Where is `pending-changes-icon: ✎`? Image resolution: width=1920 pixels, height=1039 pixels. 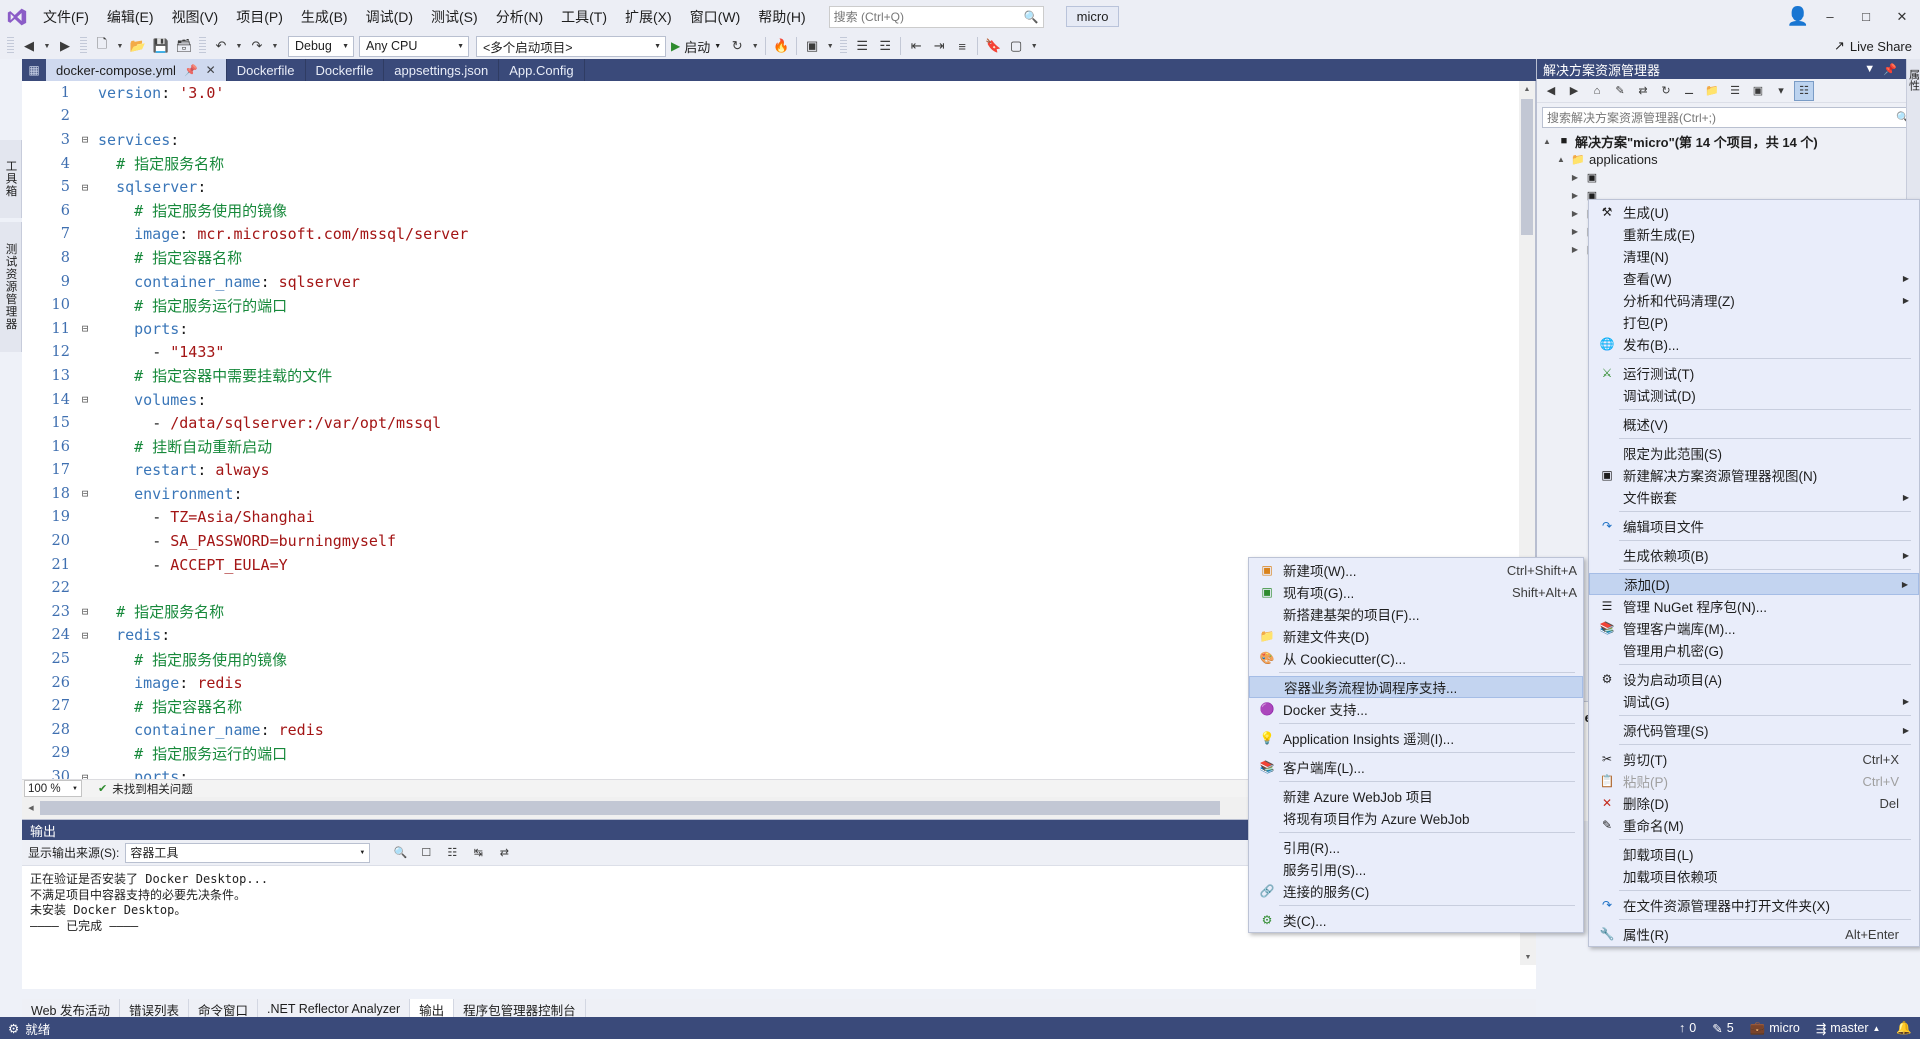
pending-changes-icon: ✎ is located at coordinates (1620, 91).